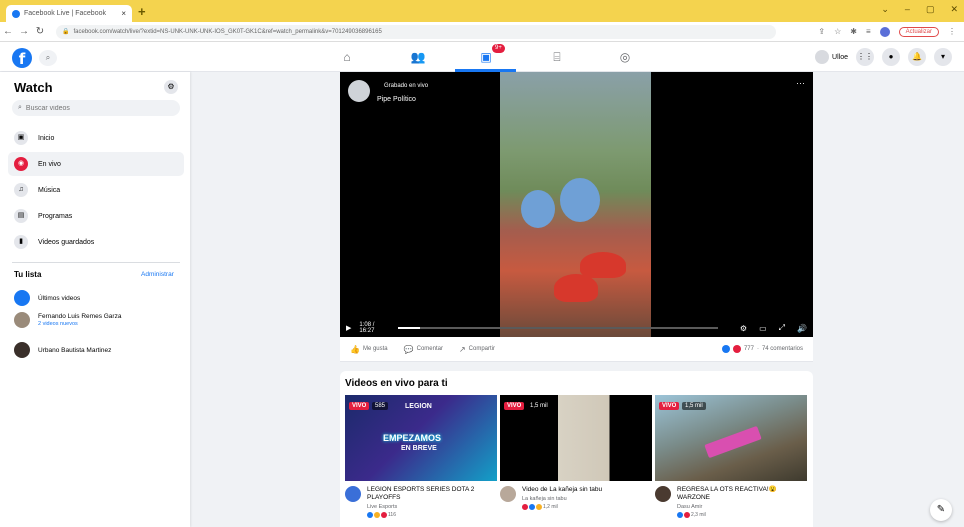 This screenshot has height=527, width=964. What do you see at coordinates (562, 499) in the screenshot?
I see `card-channel: La kañeja sin tabu` at bounding box center [562, 499].